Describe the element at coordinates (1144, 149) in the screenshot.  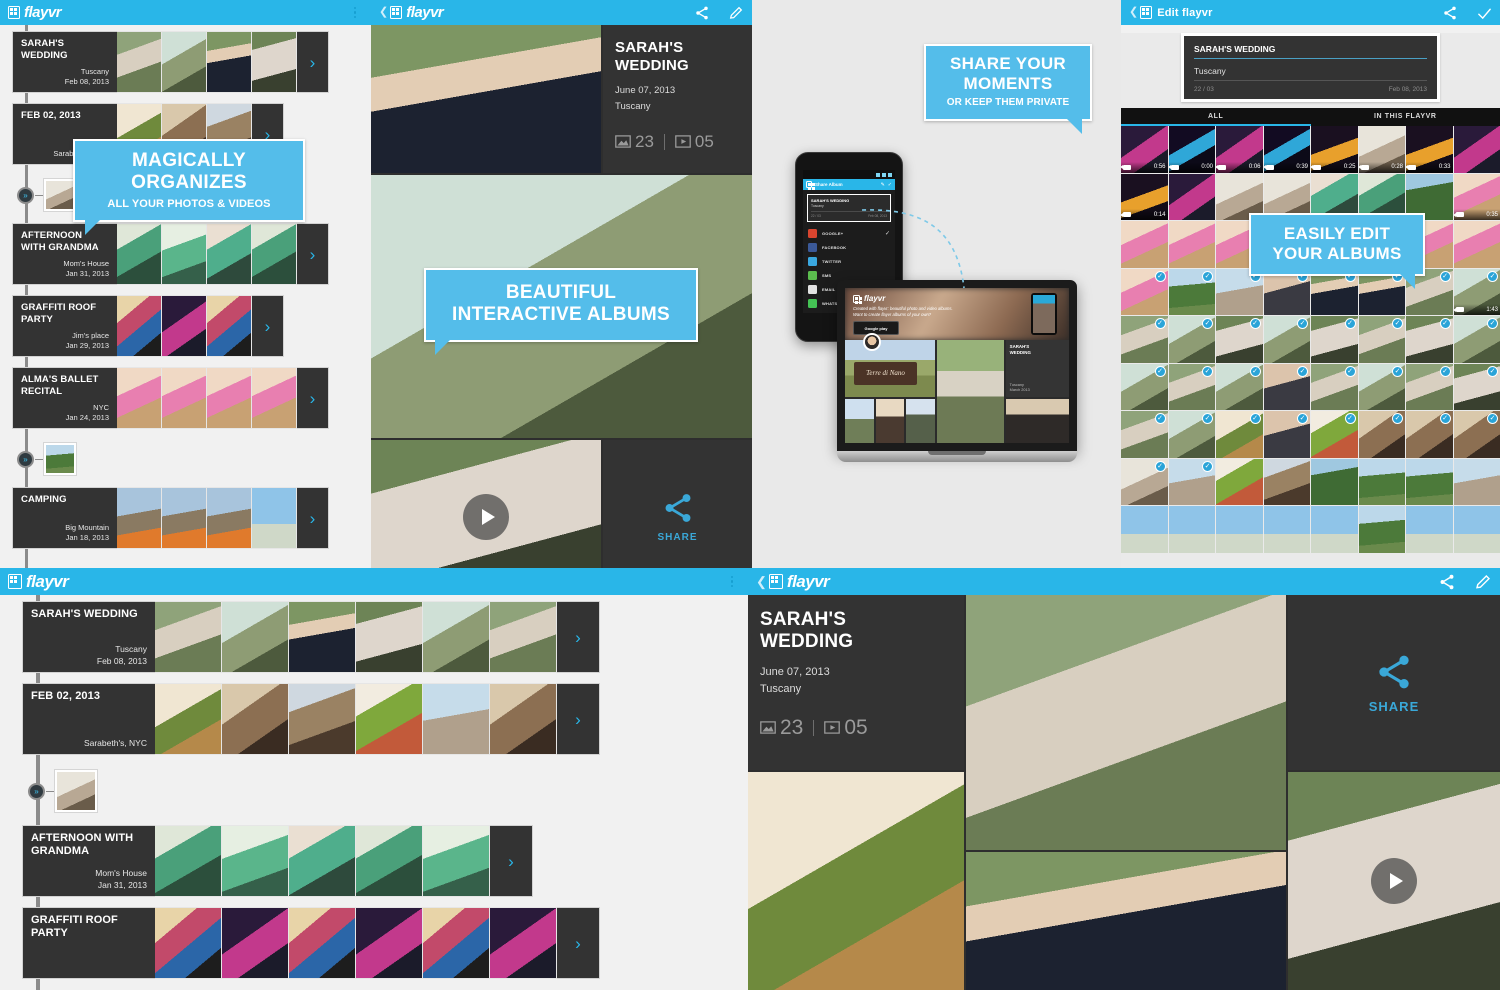
I see `grid-photo-cell: 0:56` at that location.